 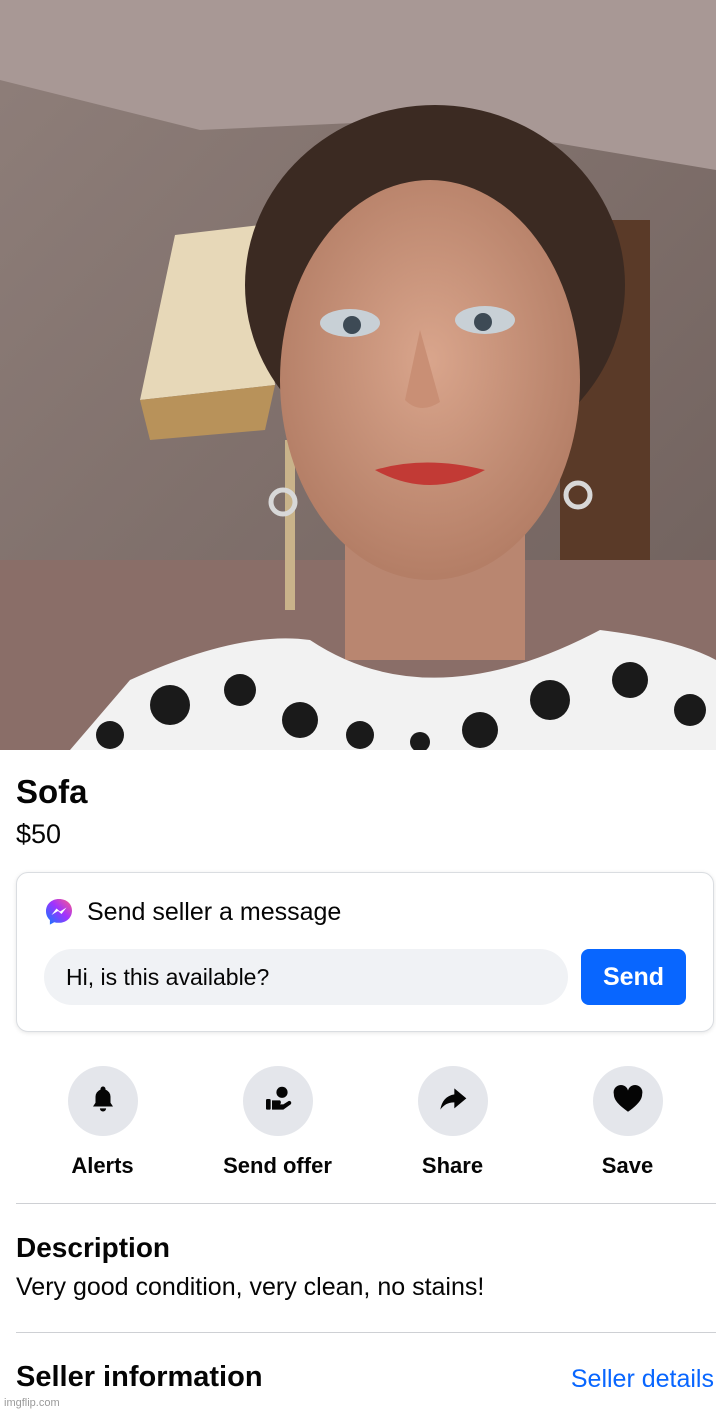 I want to click on share-icon-circle, so click(x=452, y=1101).